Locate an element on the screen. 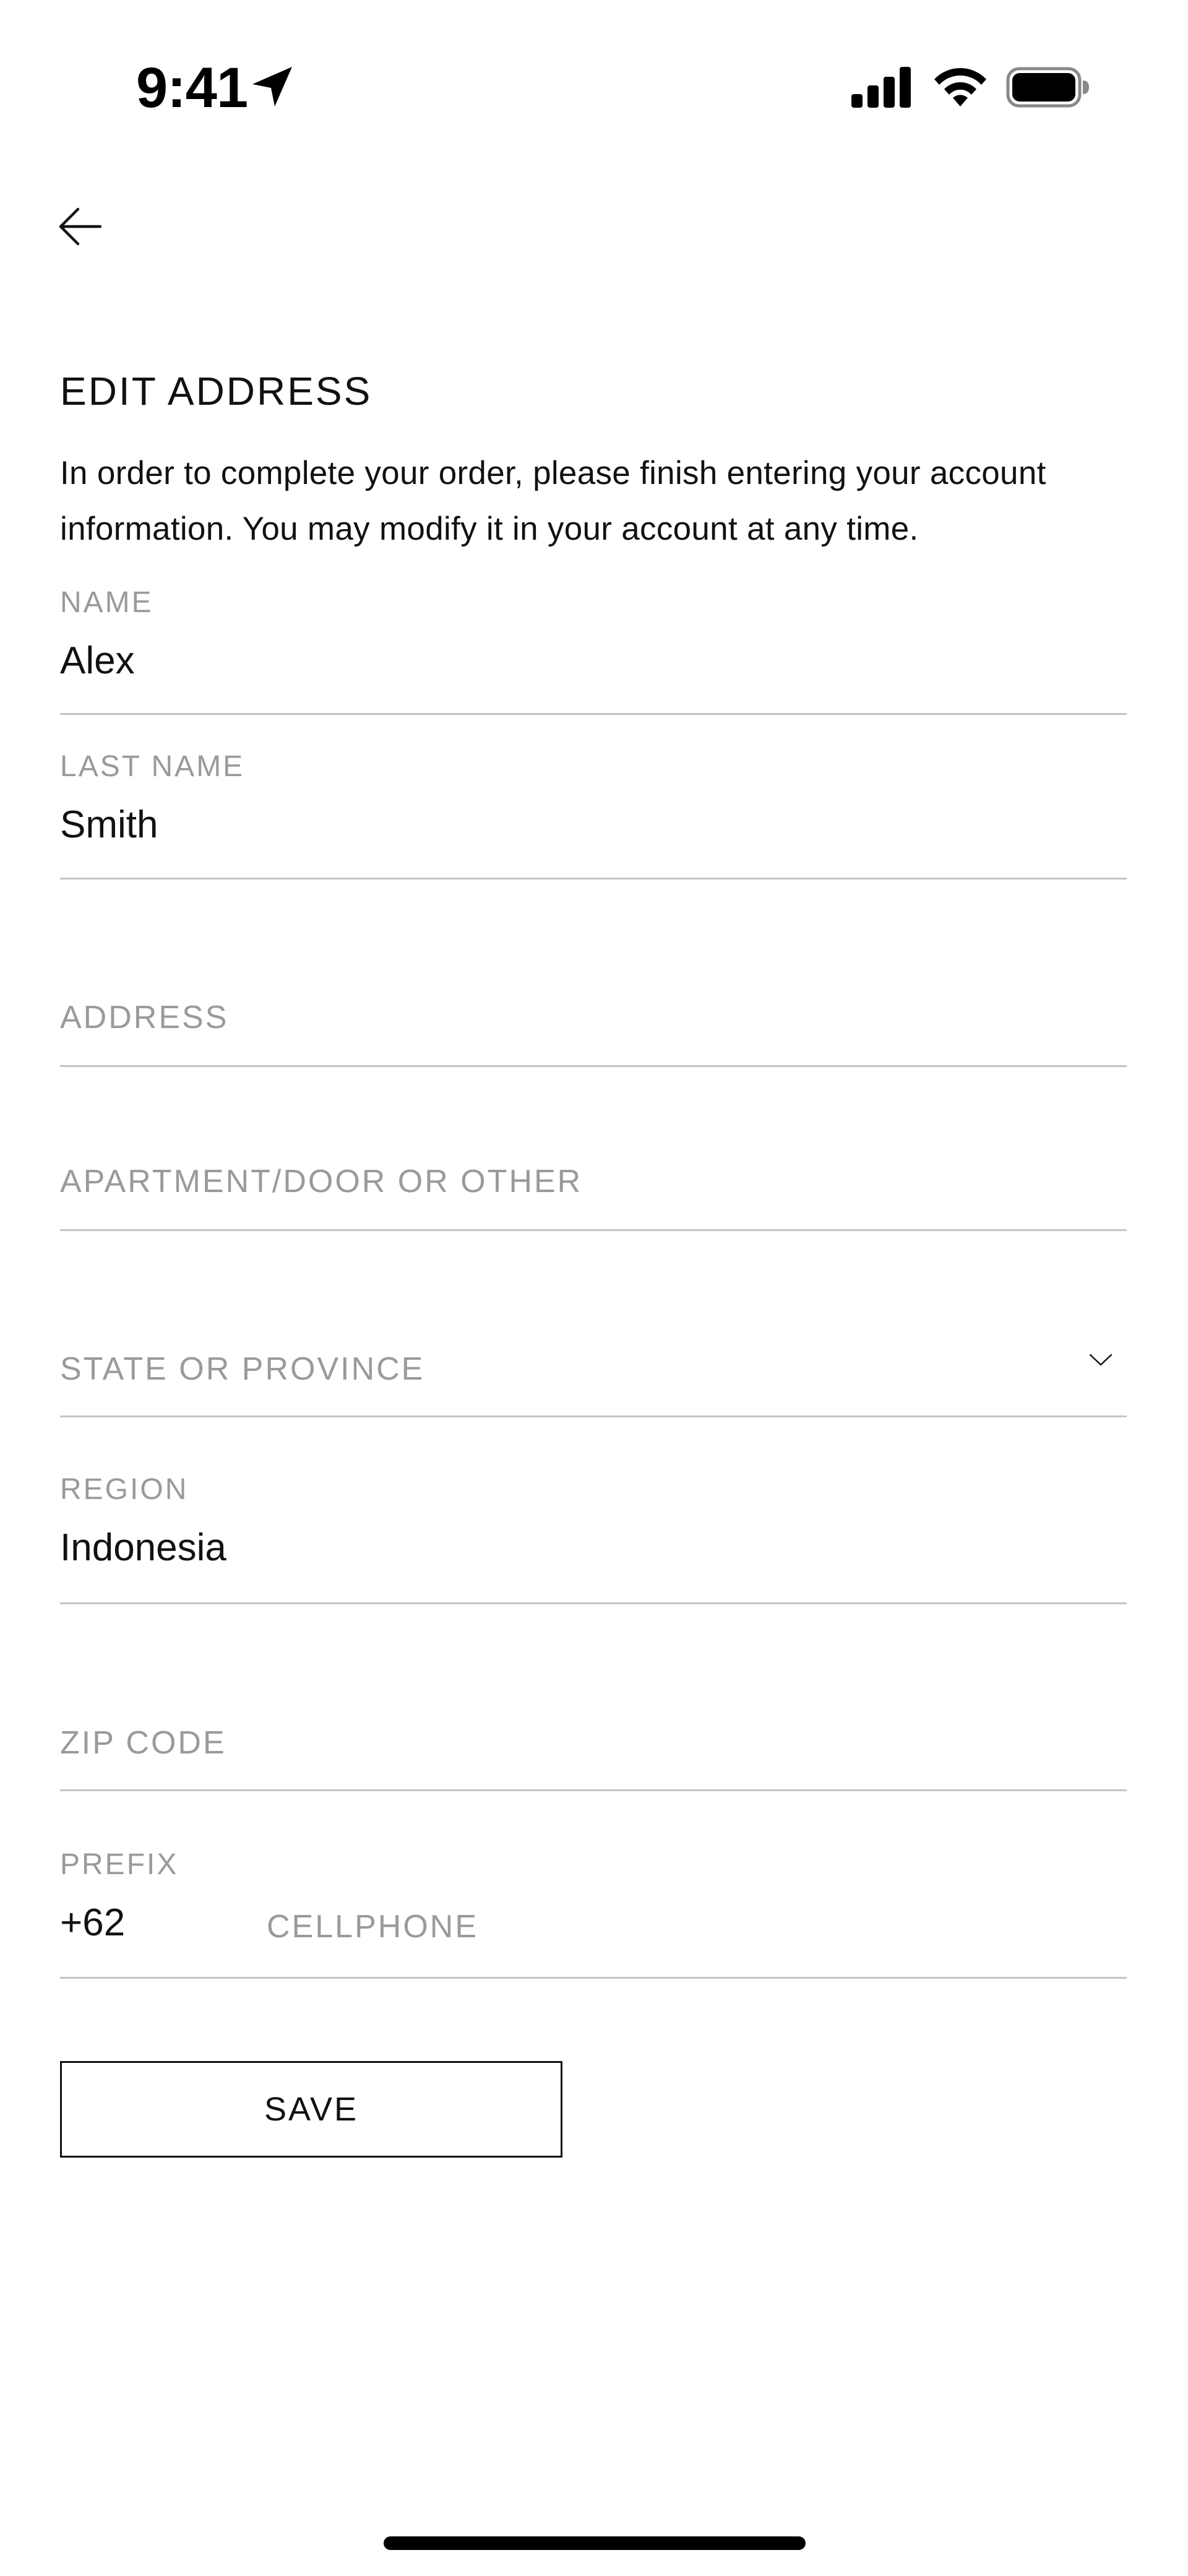 The image size is (1188, 2576). state-select: STATE OR PROVINCE is located at coordinates (593, 1360).